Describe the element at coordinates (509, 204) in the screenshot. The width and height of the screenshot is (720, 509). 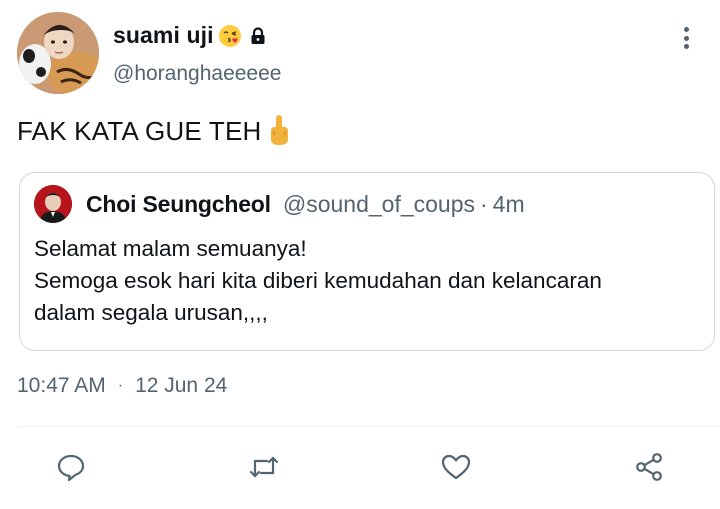
I see `quoted-time: 4m` at that location.